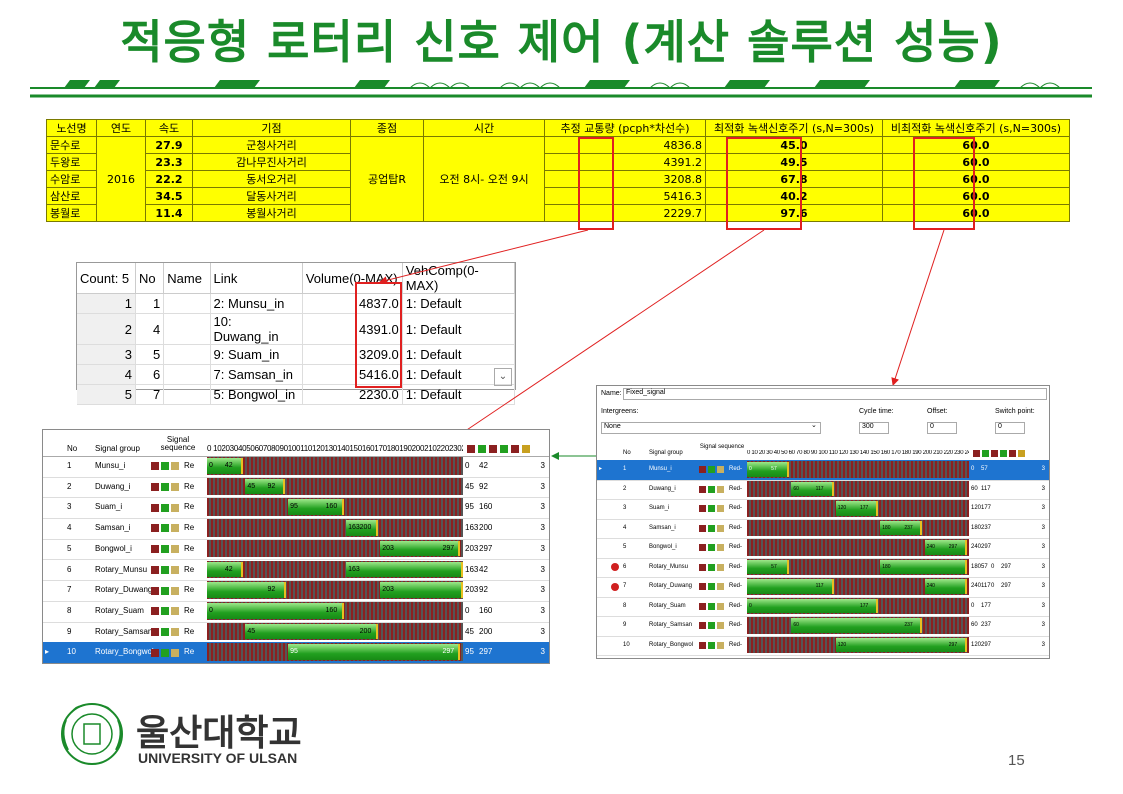 This screenshot has width=1123, height=794. What do you see at coordinates (296, 591) in the screenshot?
I see `signal-group-row: 7 Rotary_Duwang Re 203 92 203 92 3` at bounding box center [296, 591].